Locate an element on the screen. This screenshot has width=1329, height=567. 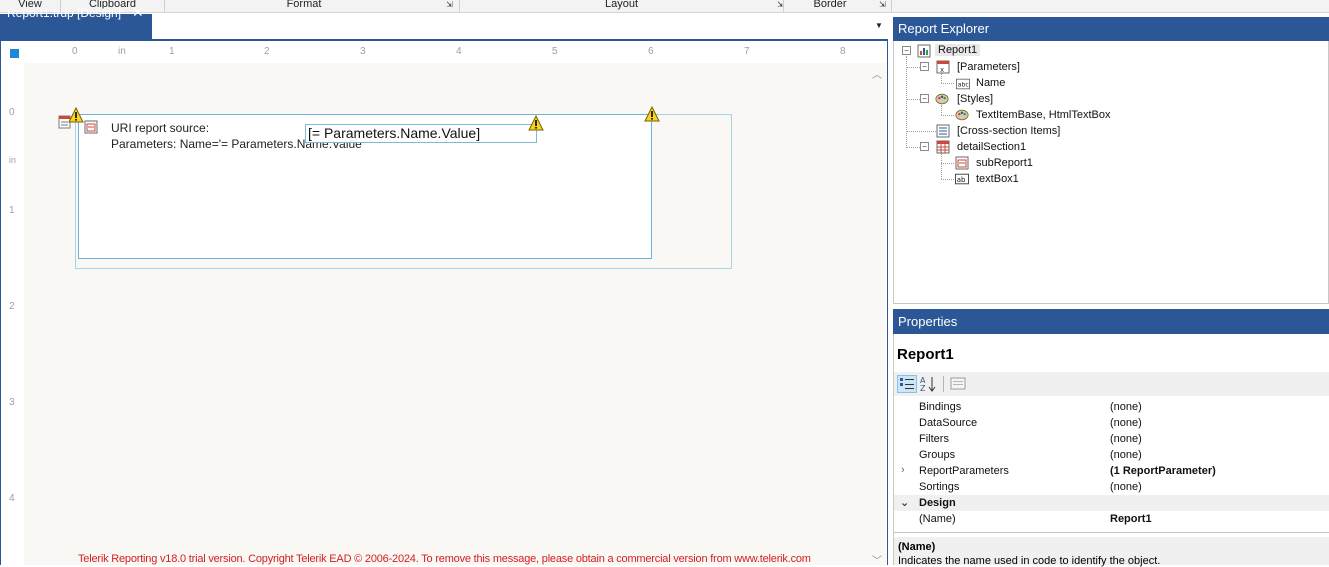
ruler-tick: 4 is located at coordinates (12, 498).